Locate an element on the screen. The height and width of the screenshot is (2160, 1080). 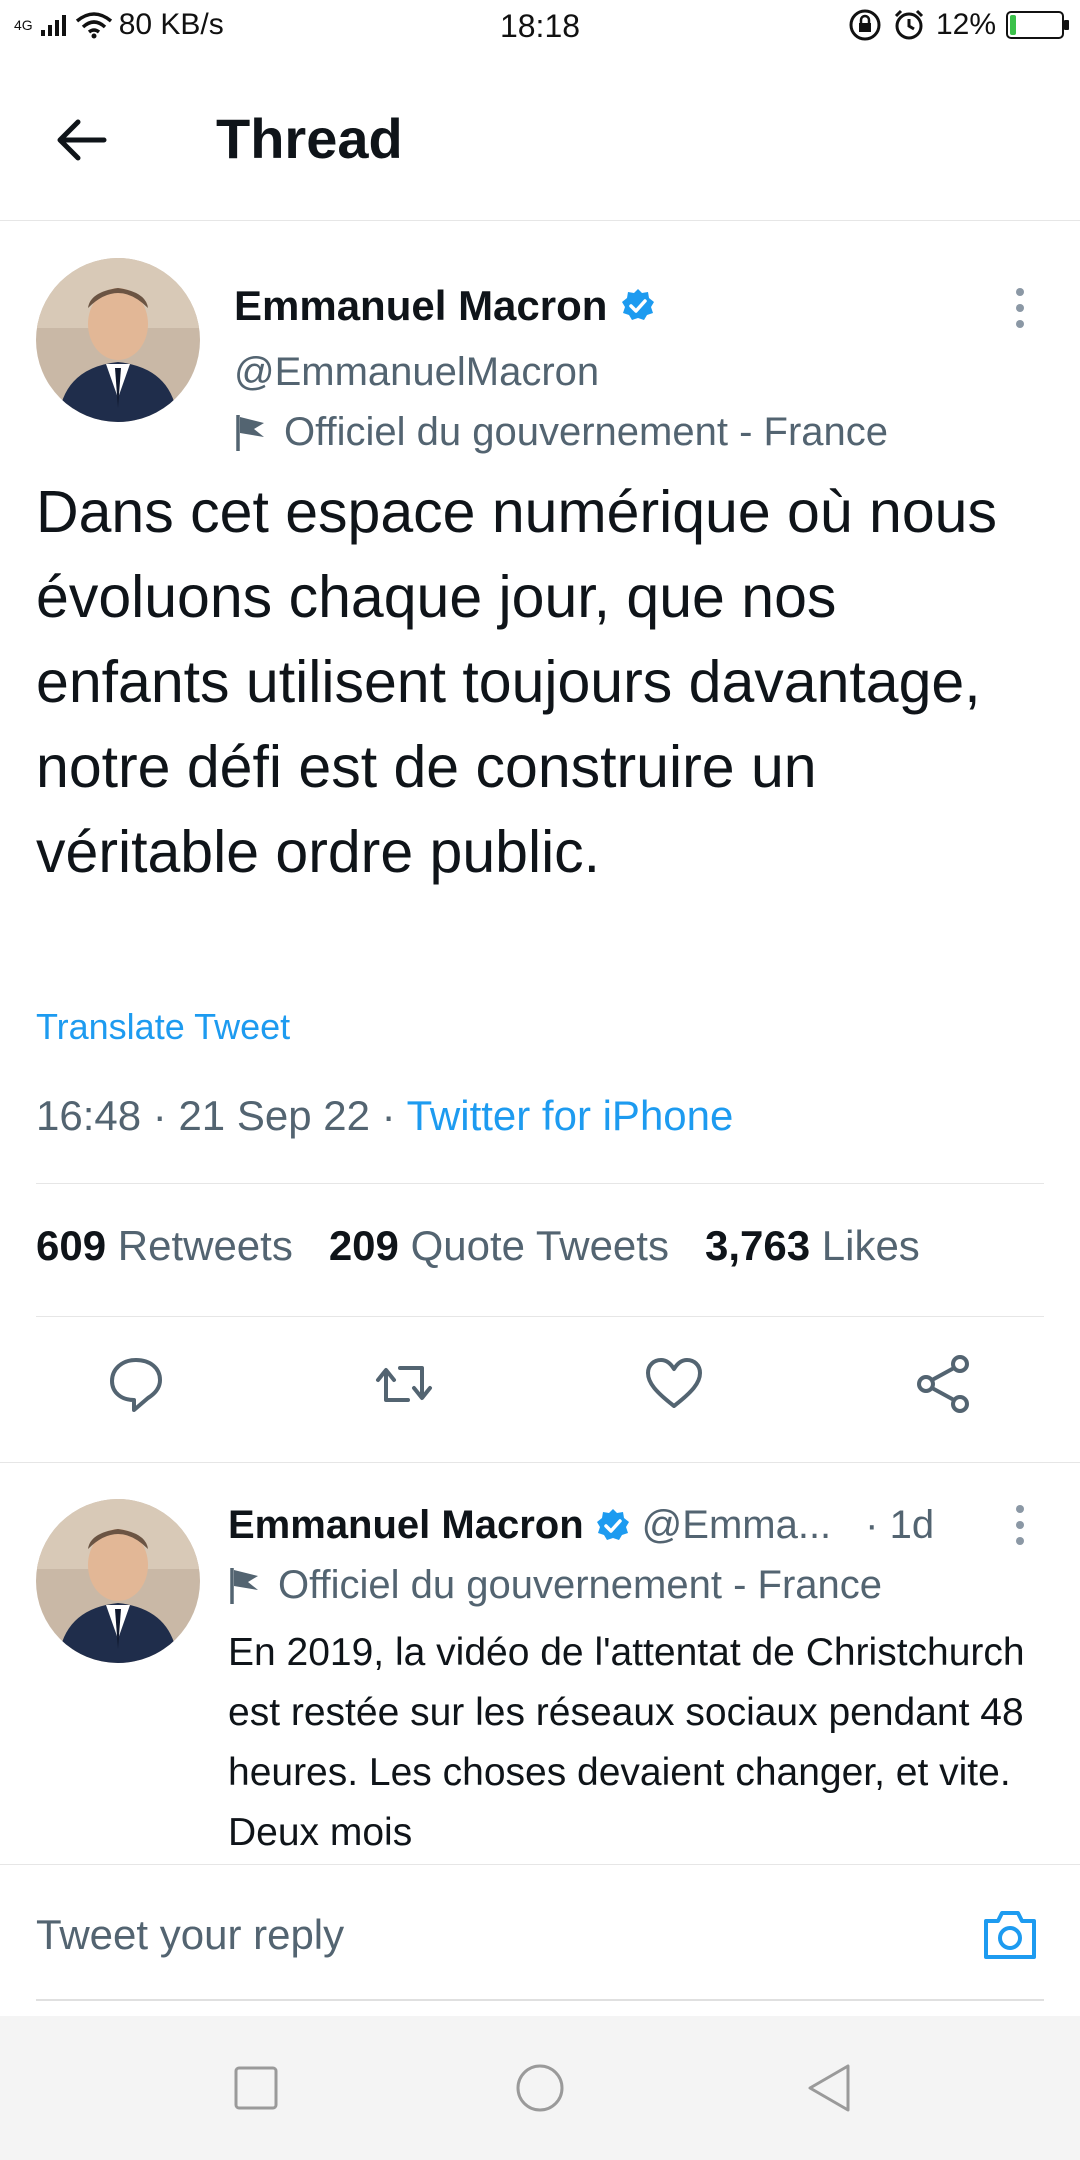
likes-stat: 3,763 Likes is located at coordinates (812, 1246).